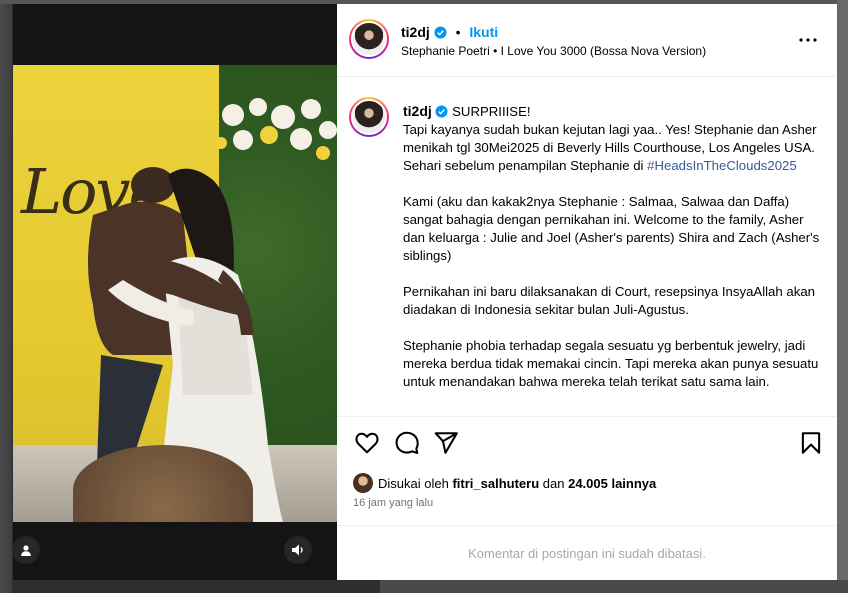 The width and height of the screenshot is (848, 593). I want to click on user-tag-icon, so click(26, 550).